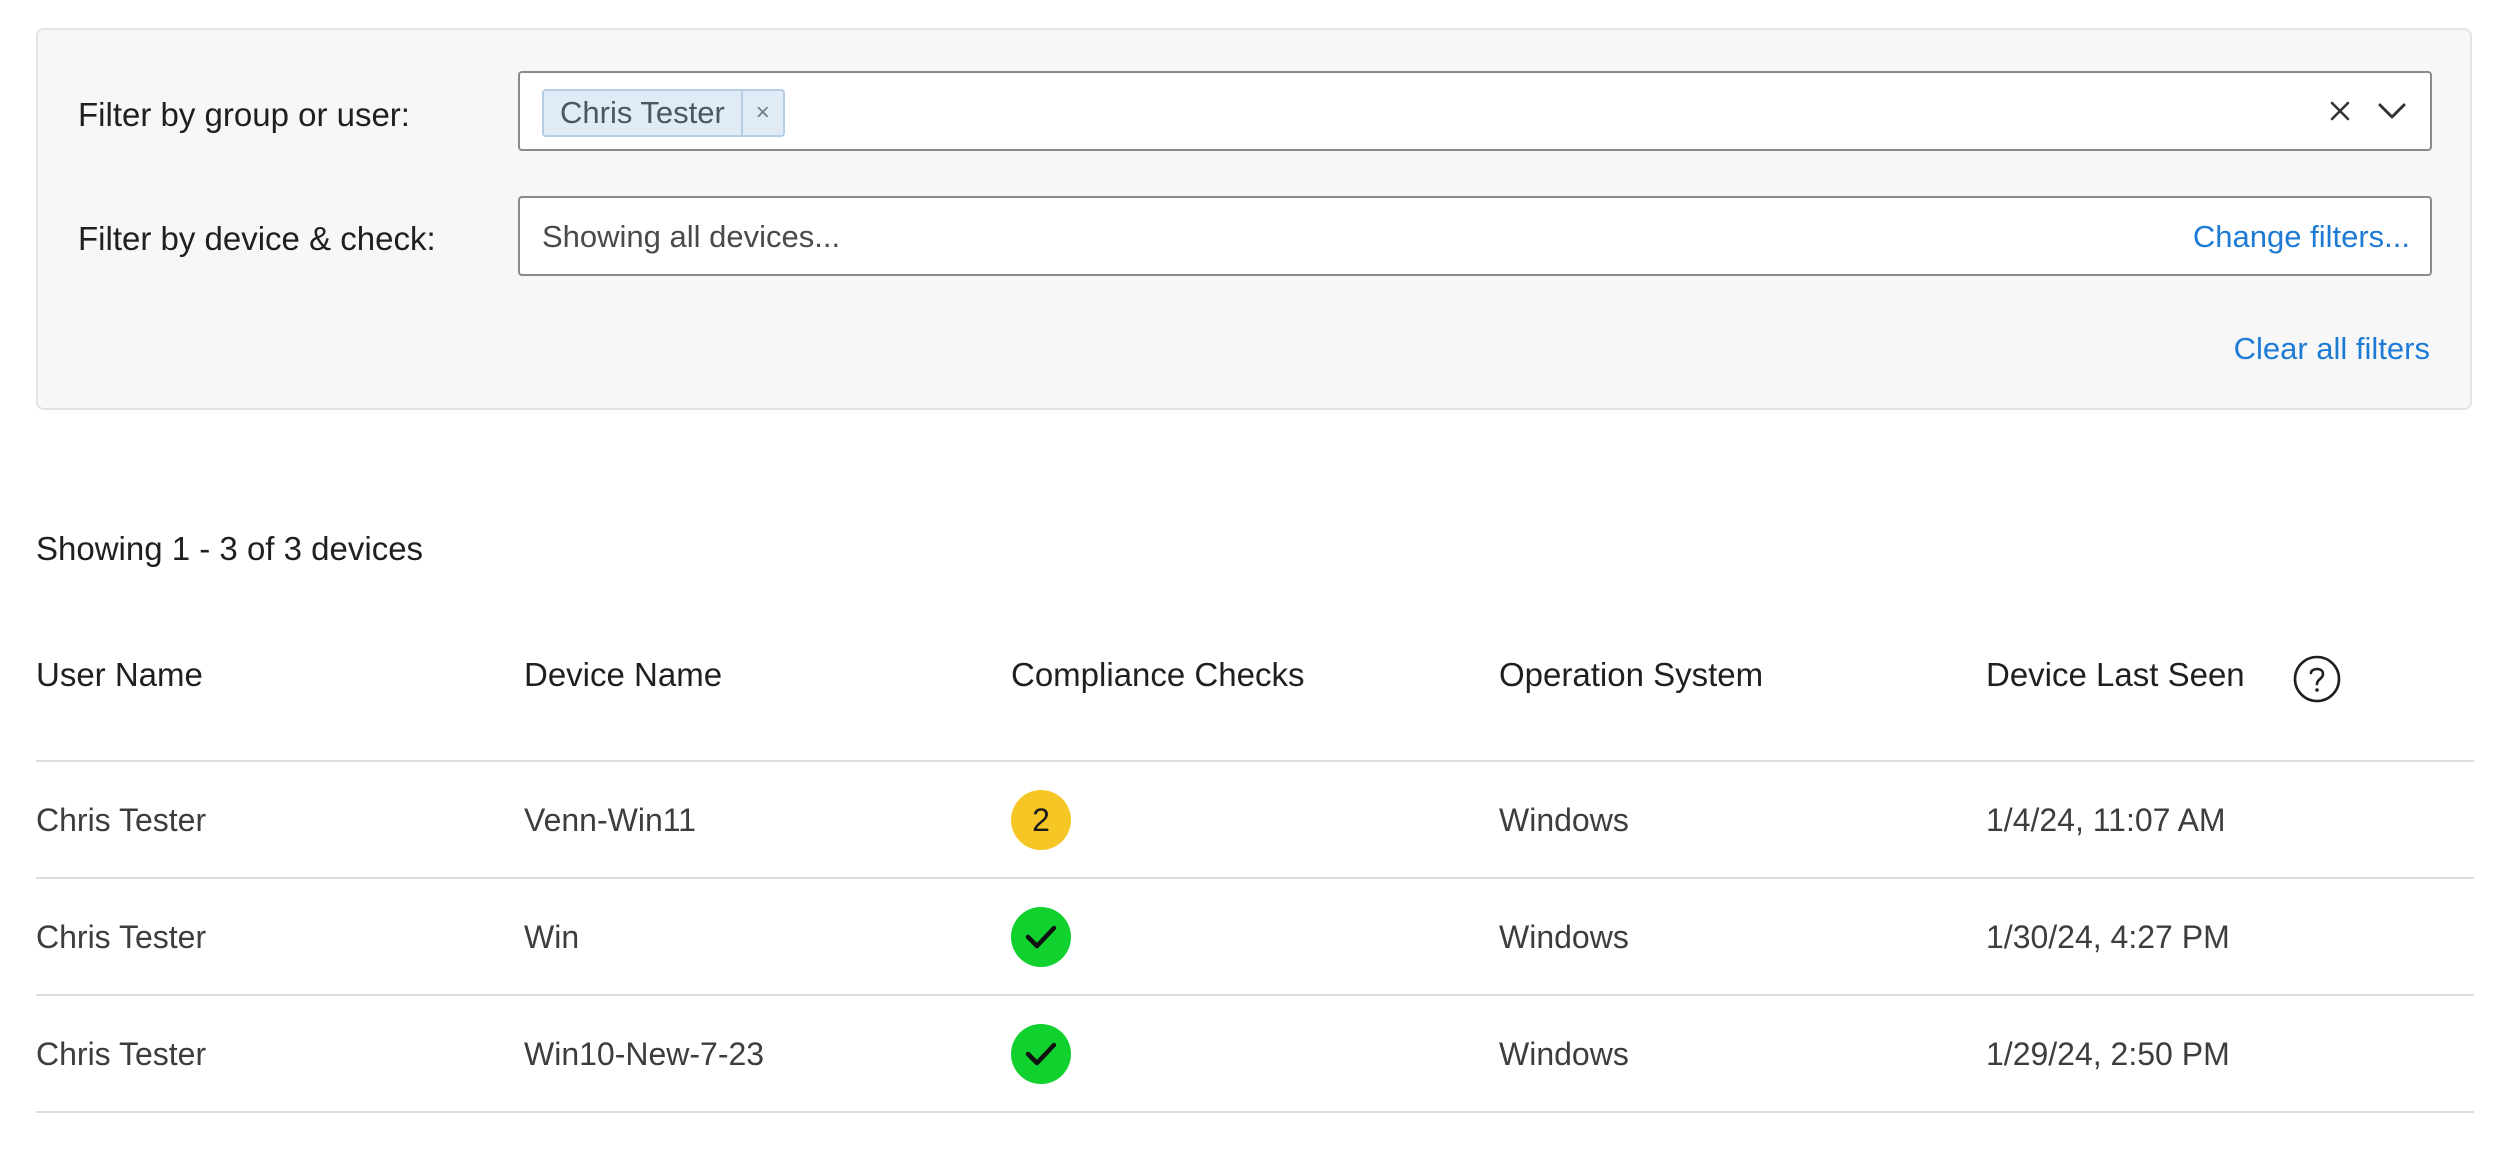 The image size is (2495, 1161). Describe the element at coordinates (610, 820) in the screenshot. I see `cell-device-name: Venn-Win11` at that location.